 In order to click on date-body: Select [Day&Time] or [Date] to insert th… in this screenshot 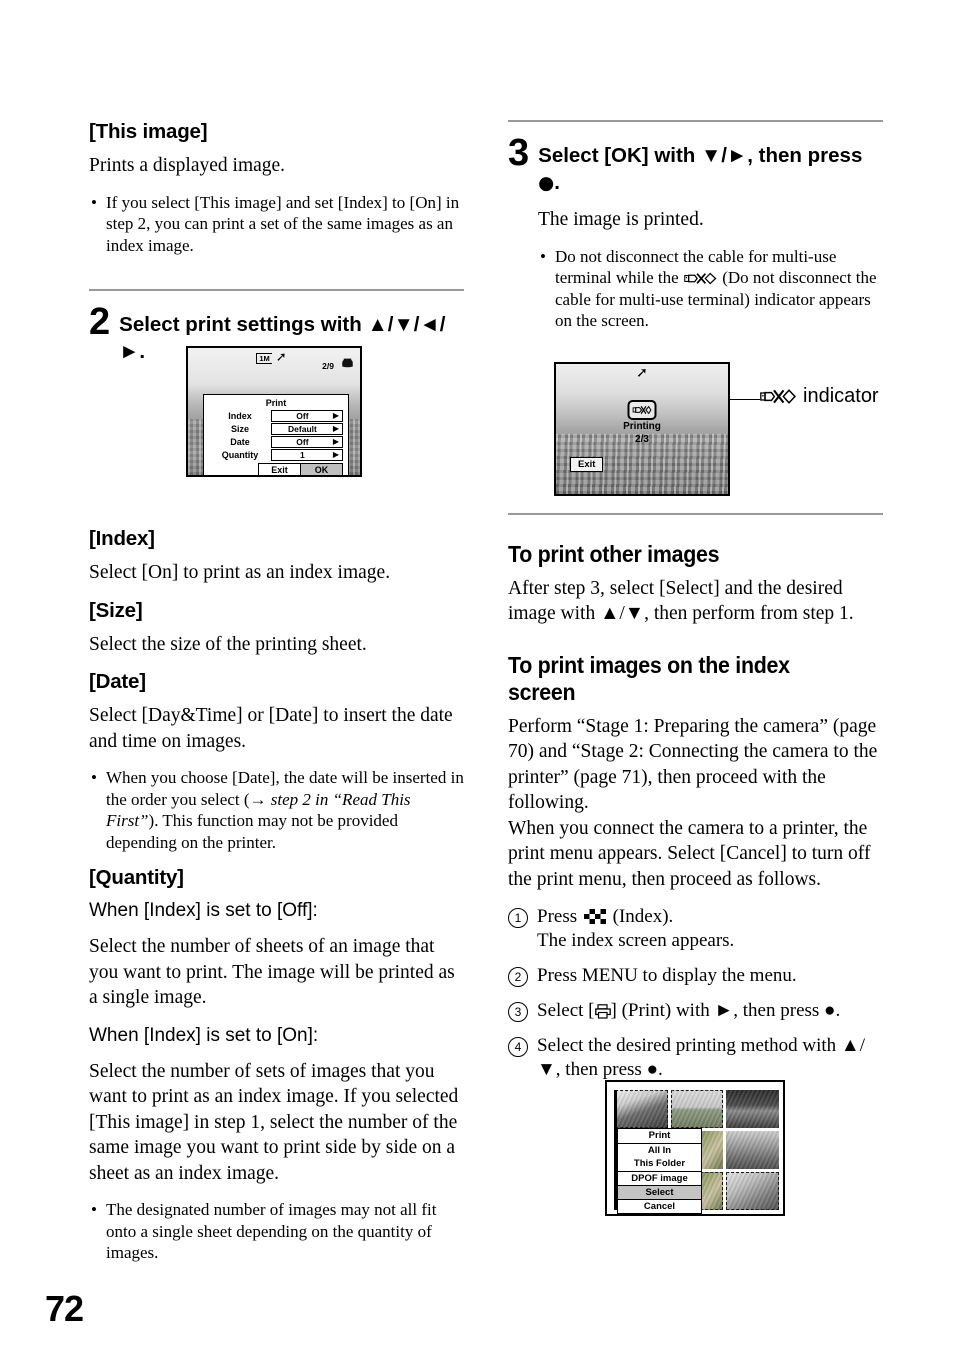, I will do `click(271, 728)`.